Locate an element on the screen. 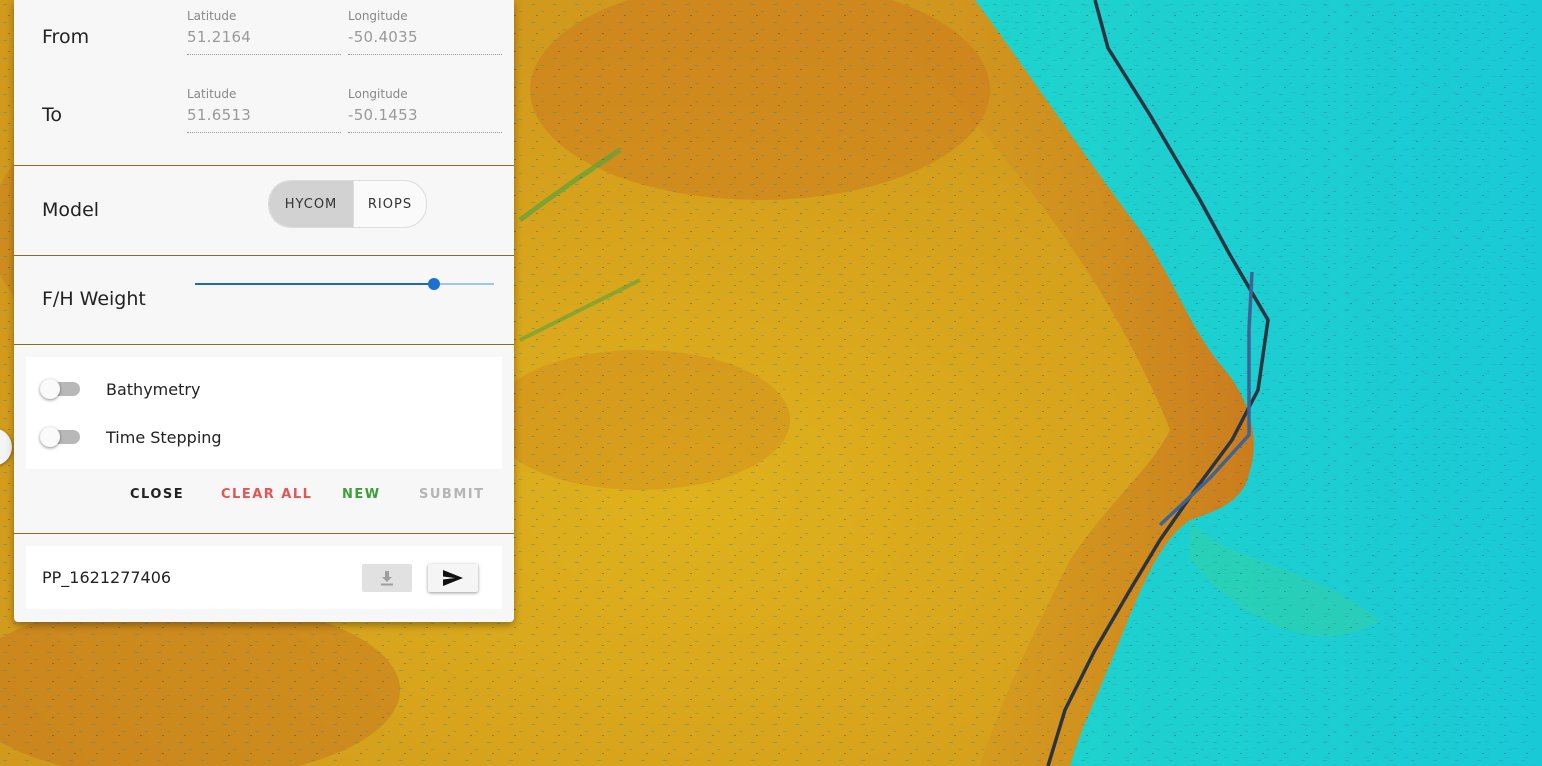 This screenshot has height=766, width=1542. download-button is located at coordinates (387, 578).